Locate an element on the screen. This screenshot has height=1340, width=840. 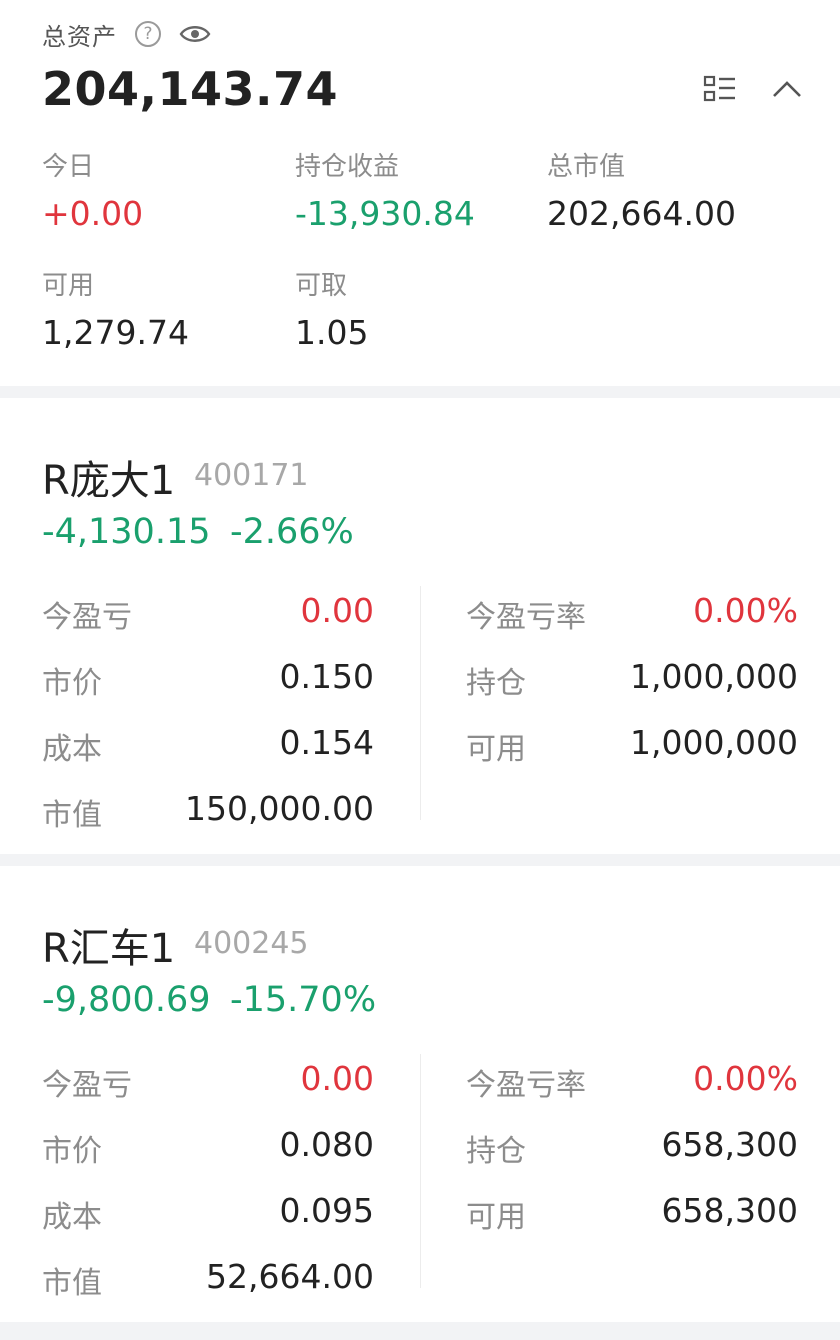
market-value-value: 202,664.00 is located at coordinates (641, 213).